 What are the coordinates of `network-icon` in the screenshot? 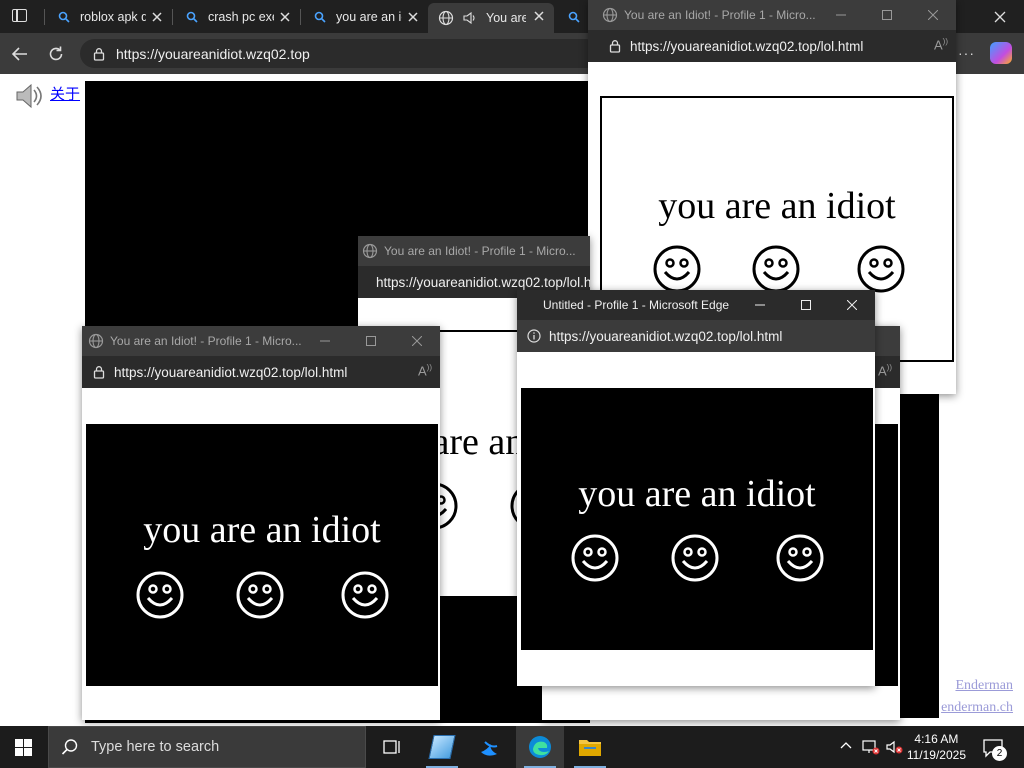 It's located at (871, 748).